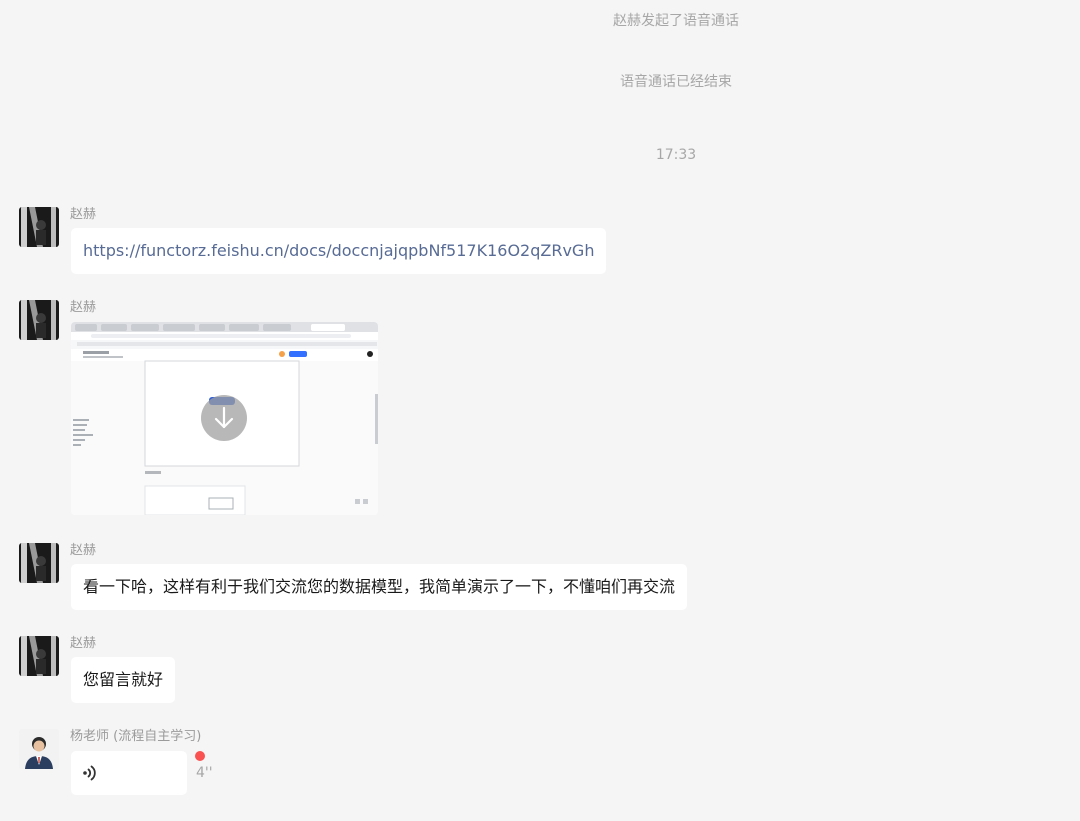  I want to click on message-timestamp: 17:33, so click(676, 155).